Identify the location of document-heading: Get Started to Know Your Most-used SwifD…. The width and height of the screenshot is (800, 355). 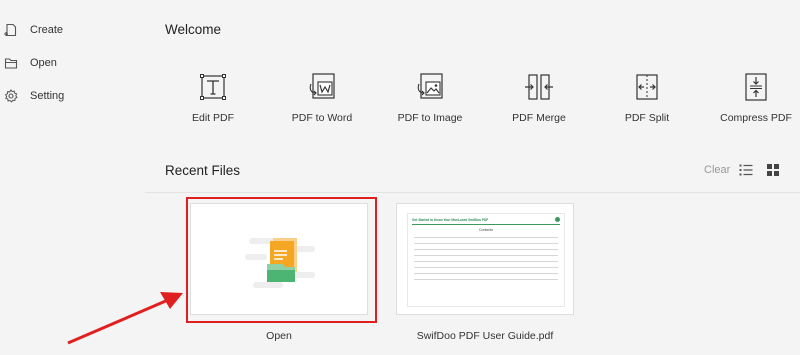
(450, 220).